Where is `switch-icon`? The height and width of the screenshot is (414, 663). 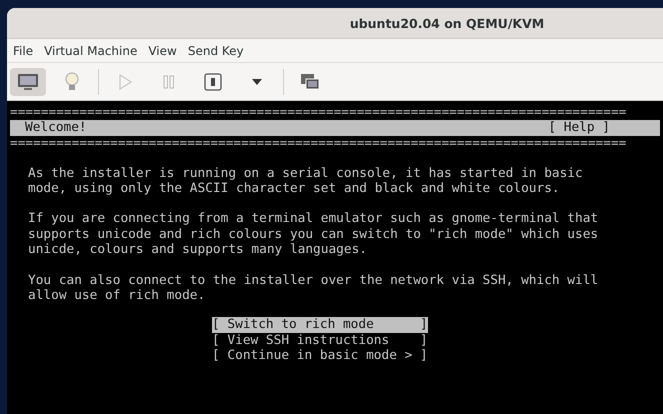 switch-icon is located at coordinates (213, 81).